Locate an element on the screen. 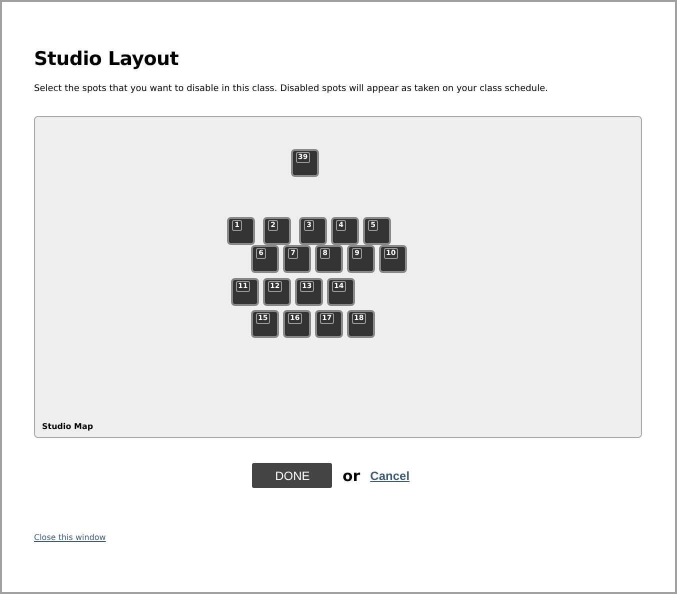 This screenshot has height=594, width=677. done-button: DONE is located at coordinates (292, 475).